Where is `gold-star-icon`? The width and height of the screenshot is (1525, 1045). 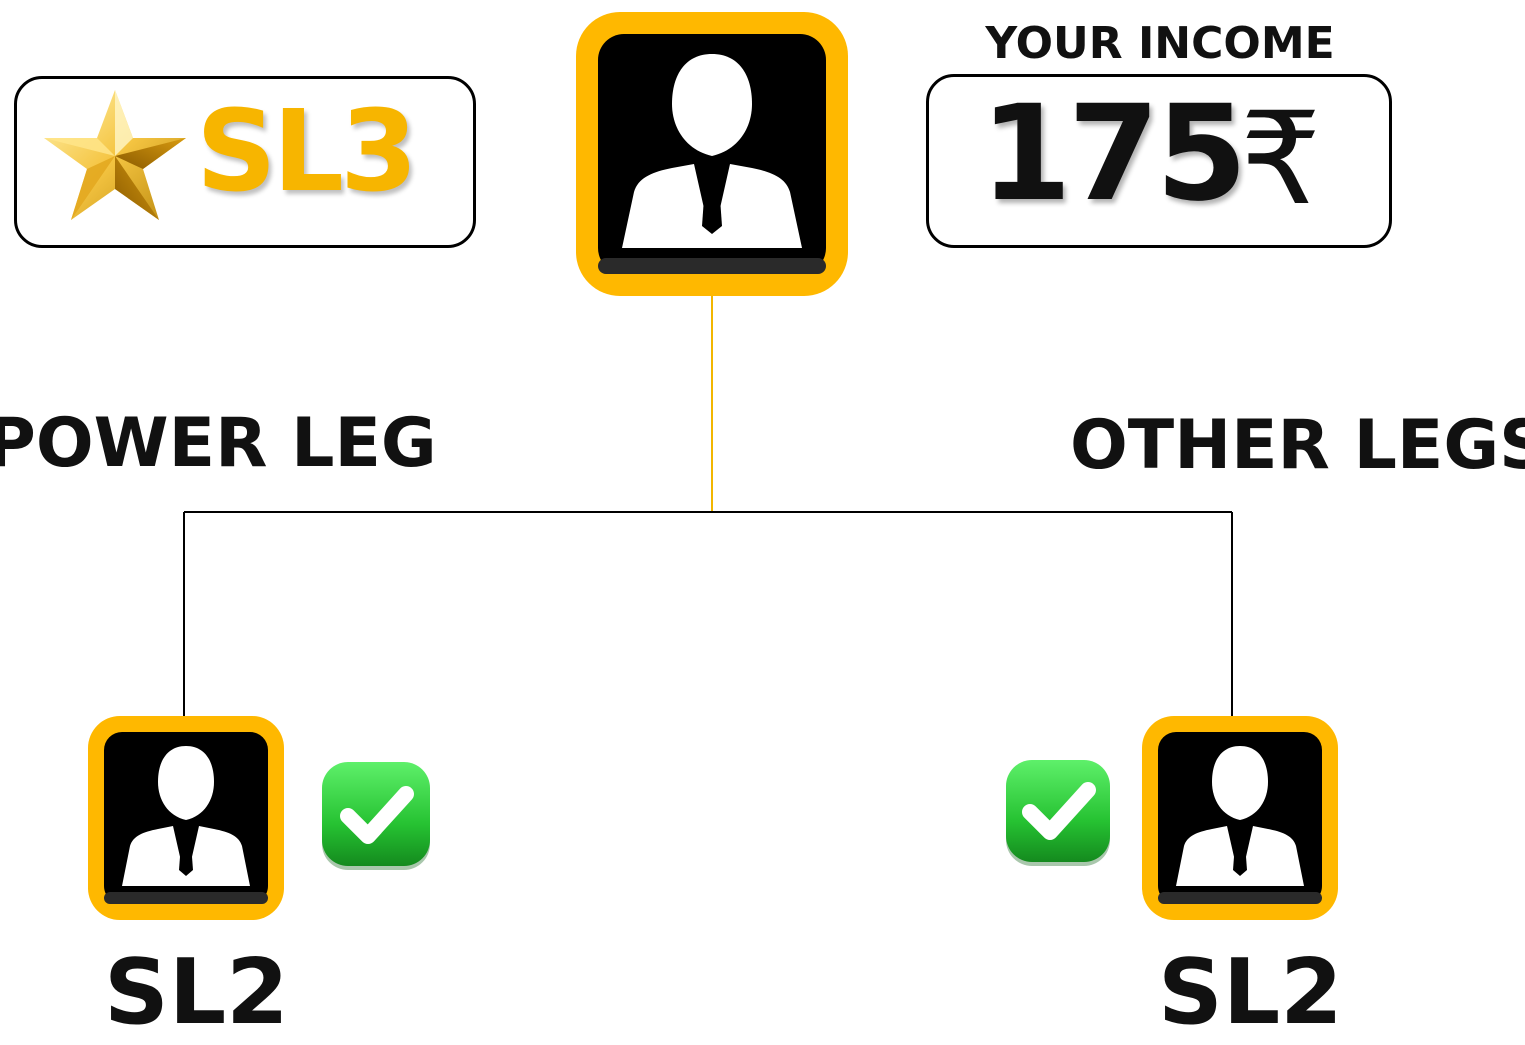
gold-star-icon is located at coordinates (115, 155).